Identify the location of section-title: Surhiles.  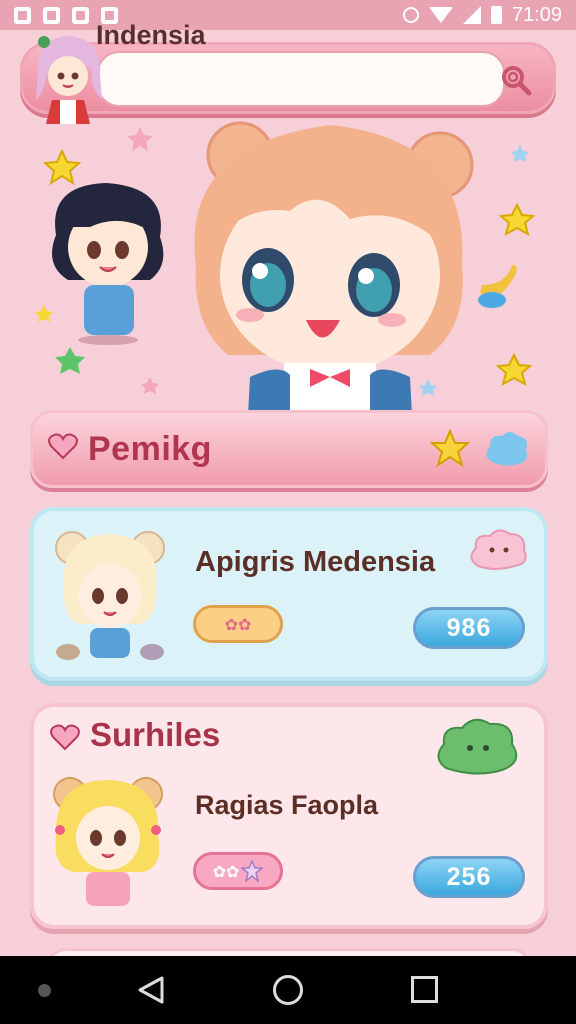
(155, 734).